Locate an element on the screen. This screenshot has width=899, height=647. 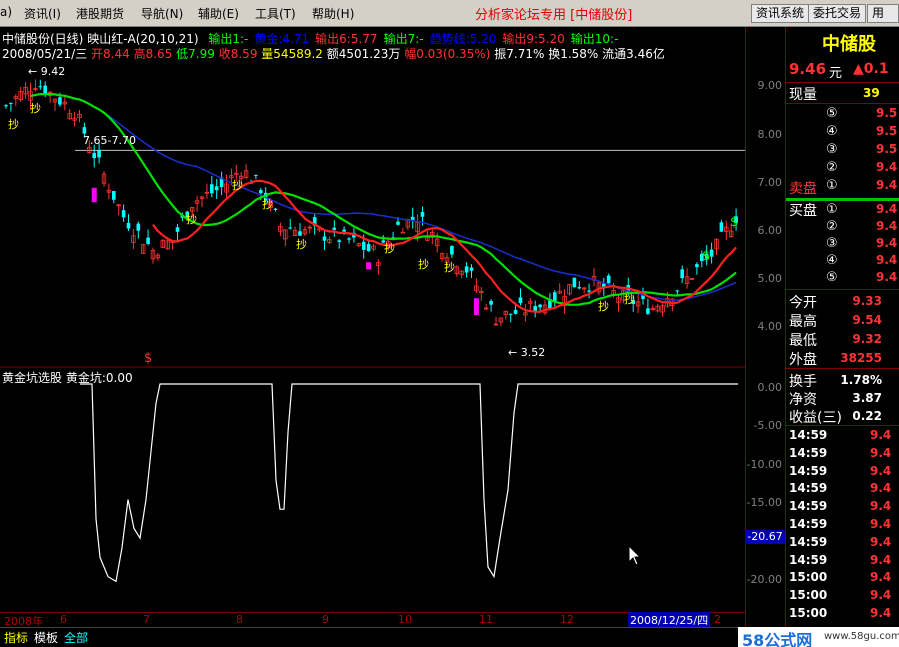
watermark-bar: 58公式网 www.58gu.com is located at coordinates (818, 637).